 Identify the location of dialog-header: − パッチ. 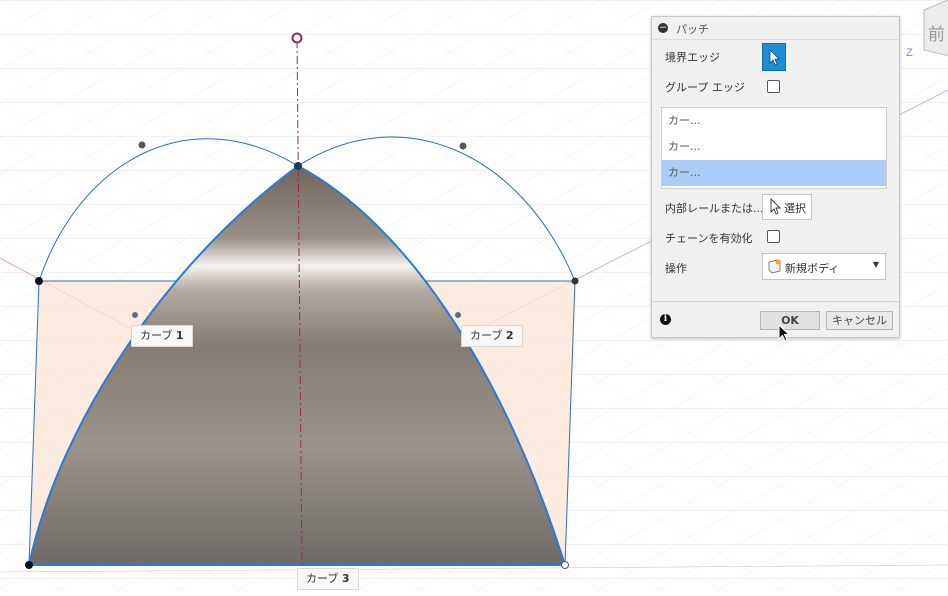
(775, 28).